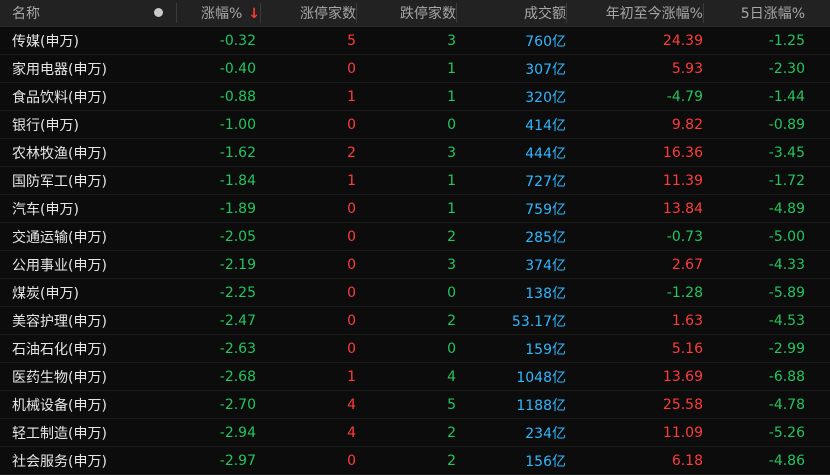 The height and width of the screenshot is (475, 830). What do you see at coordinates (415, 153) in the screenshot?
I see `table-row: 农林牧渔(申万) -1.62 2 3 444亿 16.36 -3.45` at bounding box center [415, 153].